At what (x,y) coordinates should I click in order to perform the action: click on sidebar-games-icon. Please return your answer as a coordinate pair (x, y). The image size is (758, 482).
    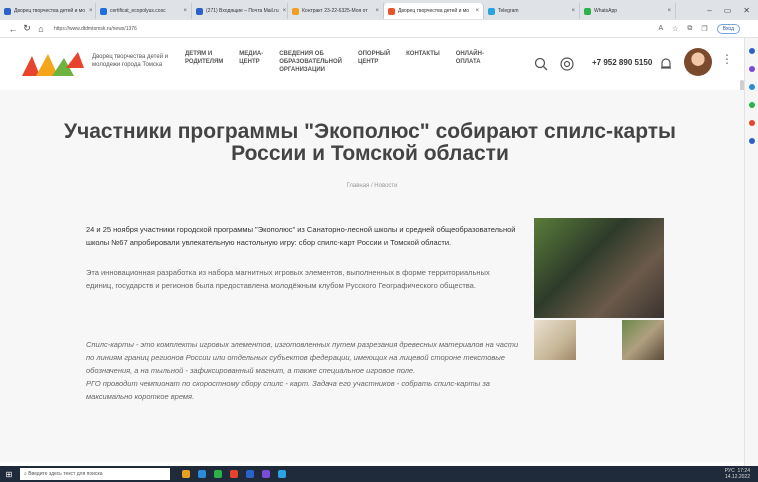
    Looking at the image, I should click on (752, 105).